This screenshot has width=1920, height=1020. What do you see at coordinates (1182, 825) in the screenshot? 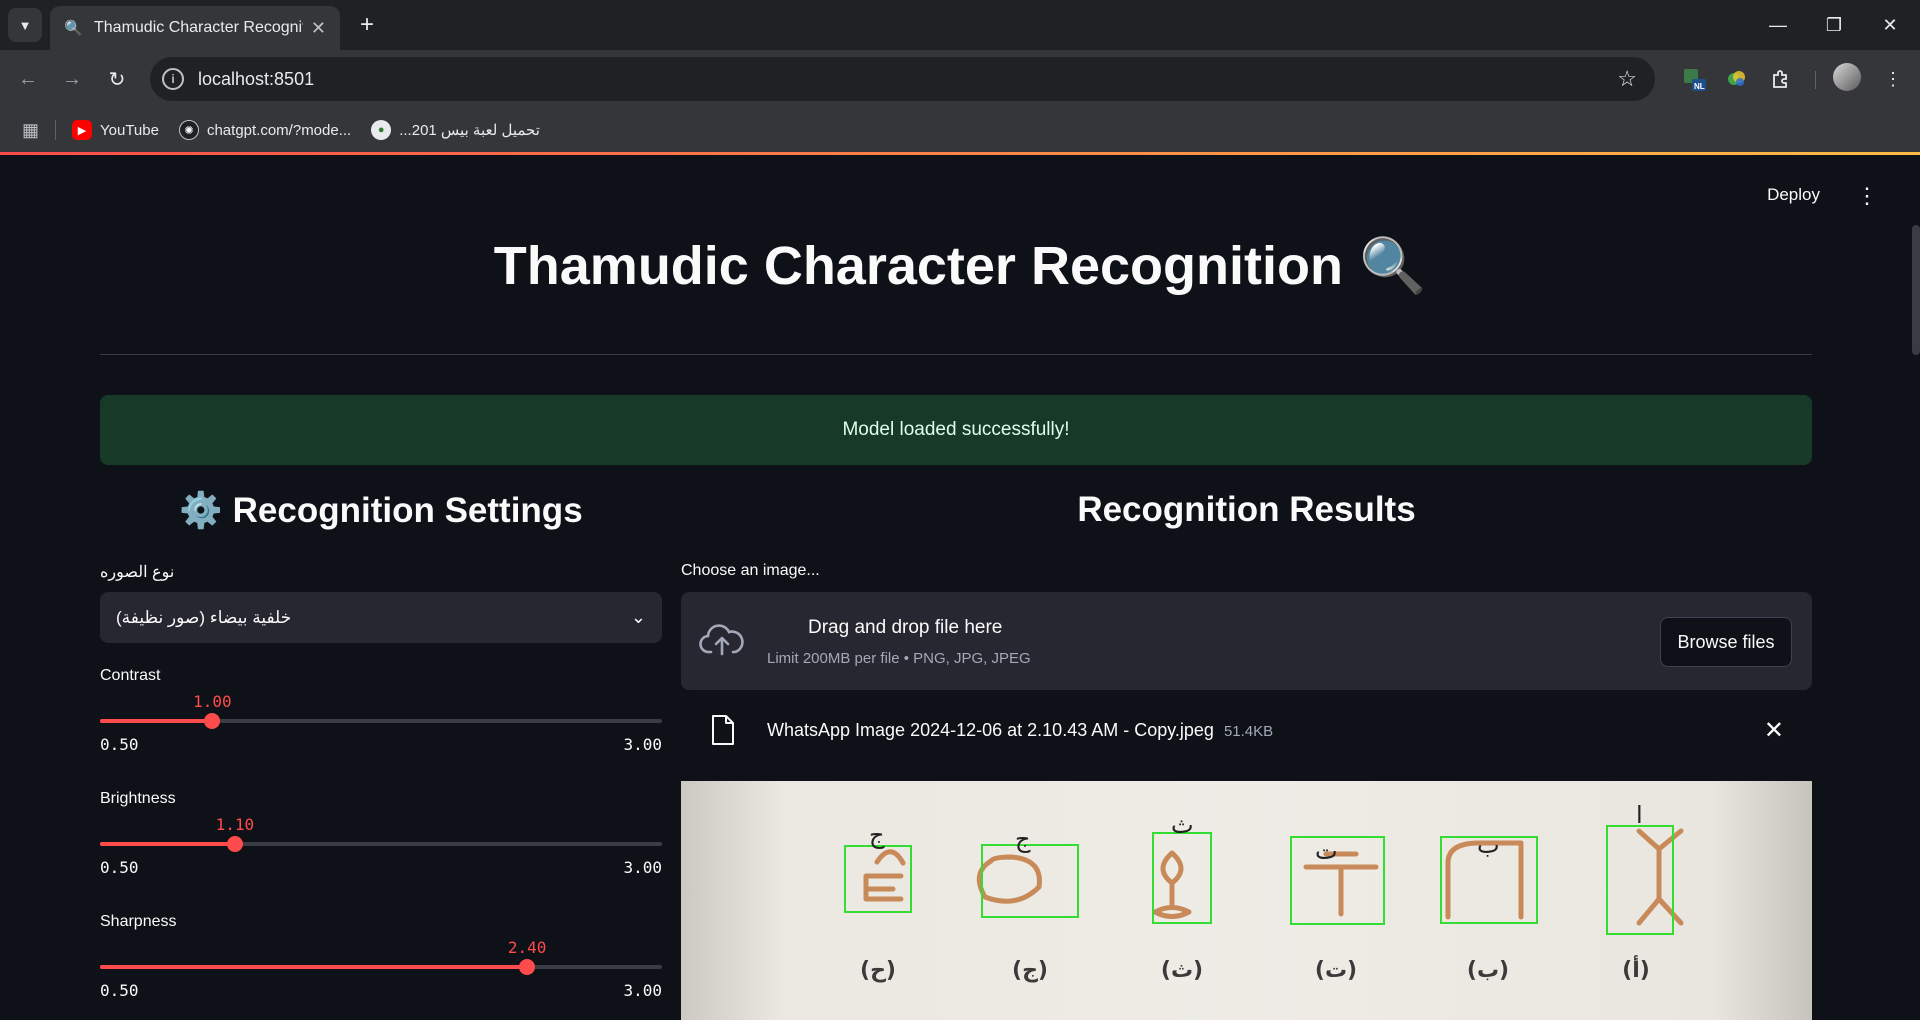
I see `predicted-char-3: ث` at bounding box center [1182, 825].